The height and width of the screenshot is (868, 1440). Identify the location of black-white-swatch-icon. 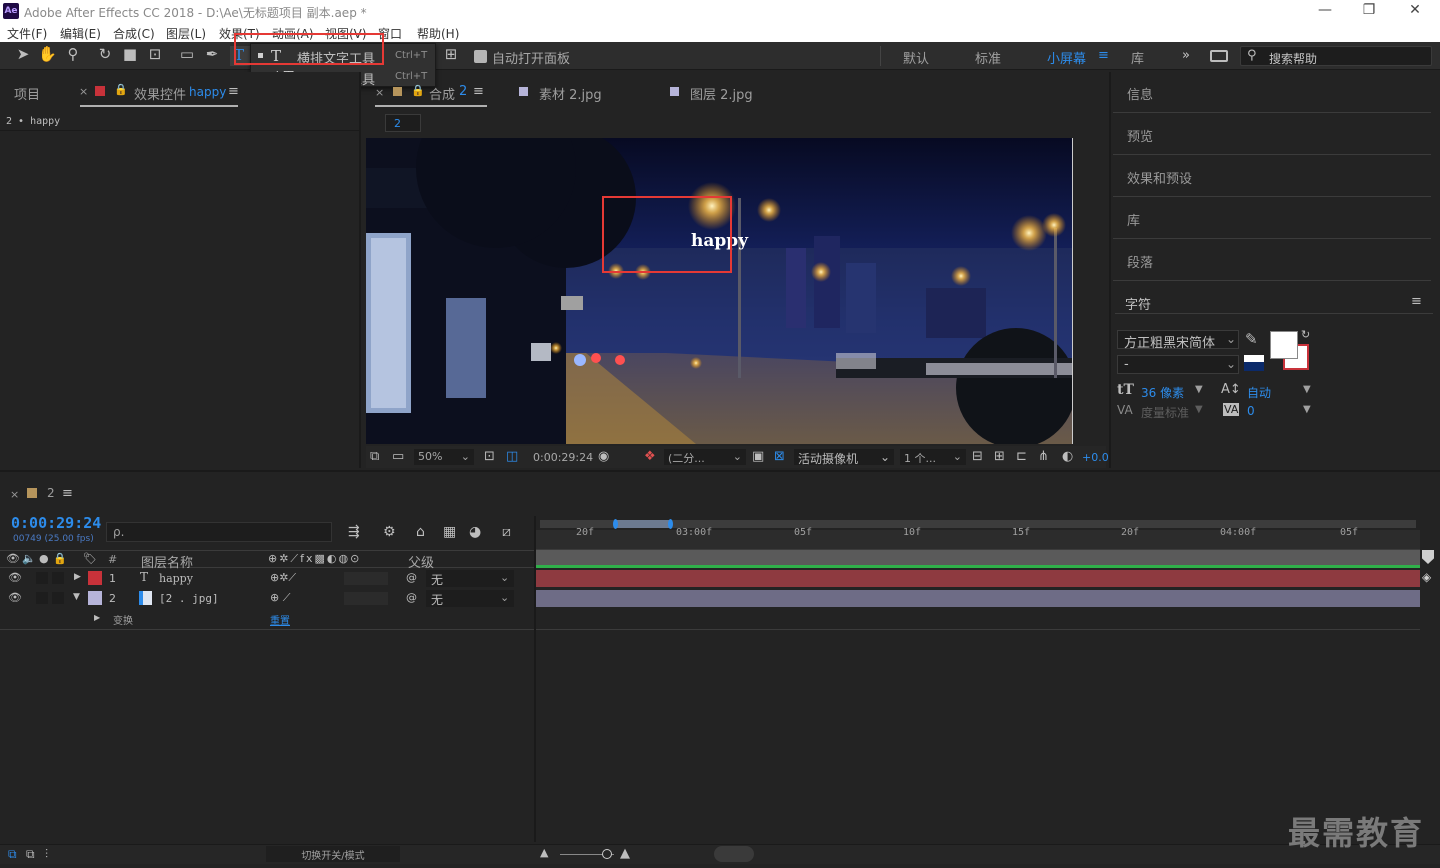
(1254, 363).